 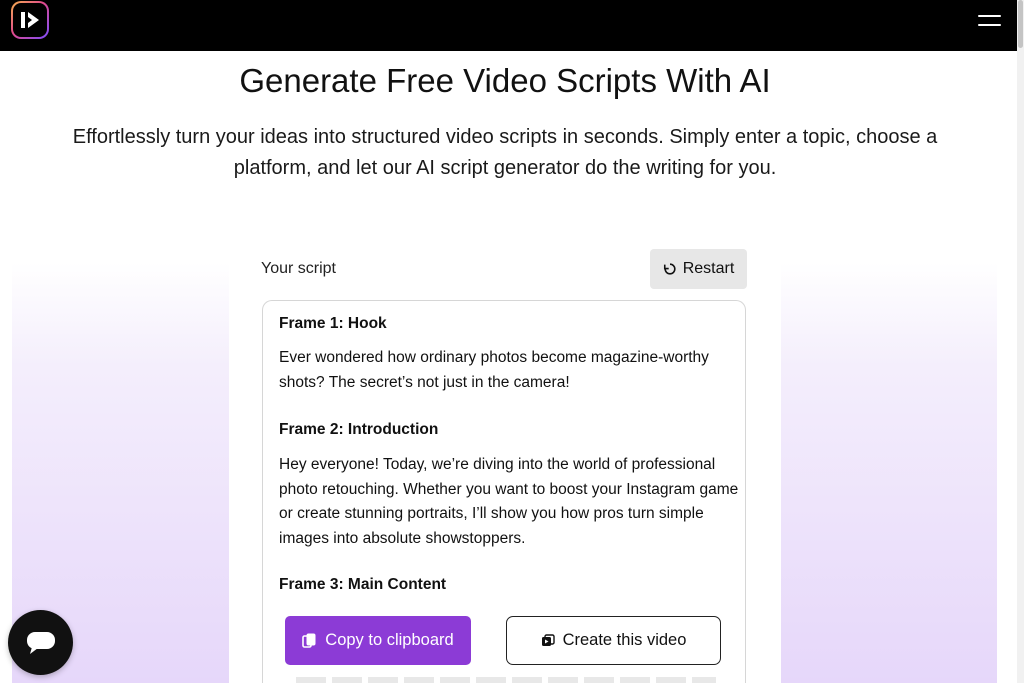 What do you see at coordinates (389, 640) in the screenshot?
I see `copy-label: Copy to clipboard` at bounding box center [389, 640].